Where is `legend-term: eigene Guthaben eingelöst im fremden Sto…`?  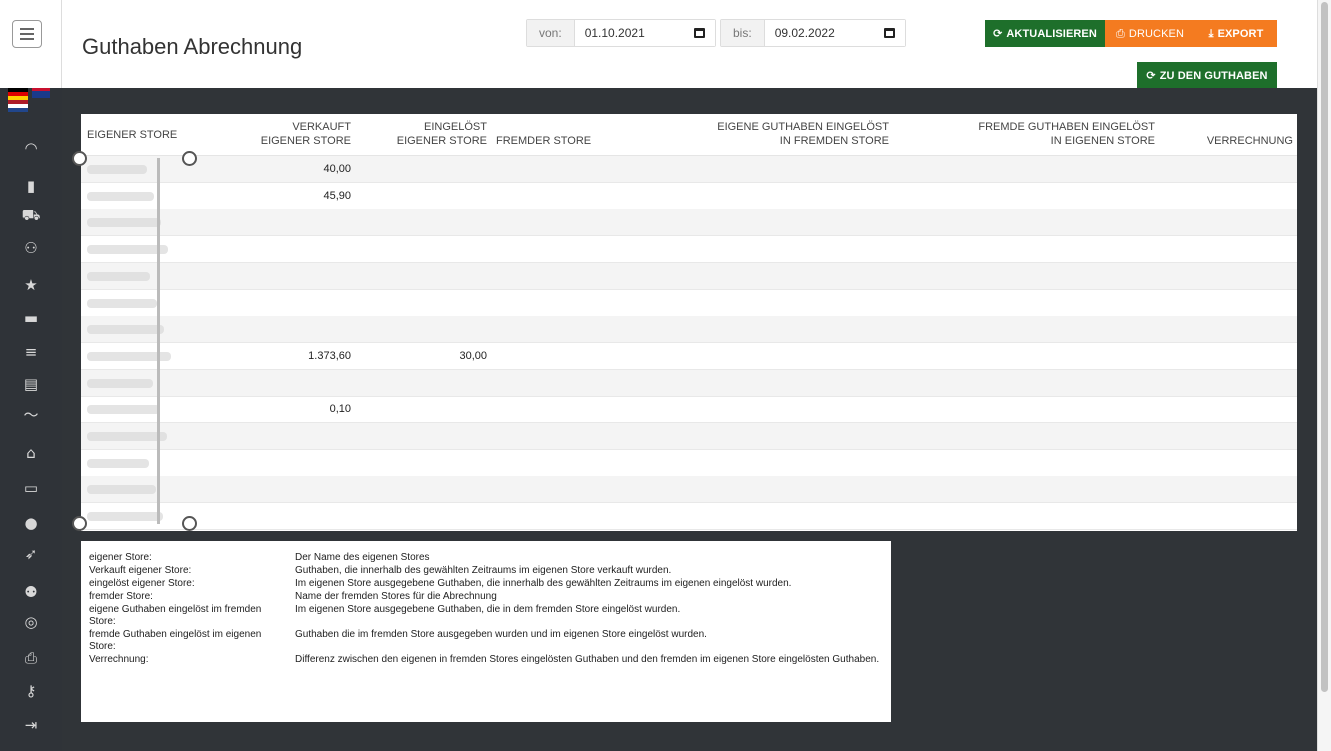
legend-term: eigene Guthaben eingelöst im fremden Sto… is located at coordinates (175, 615).